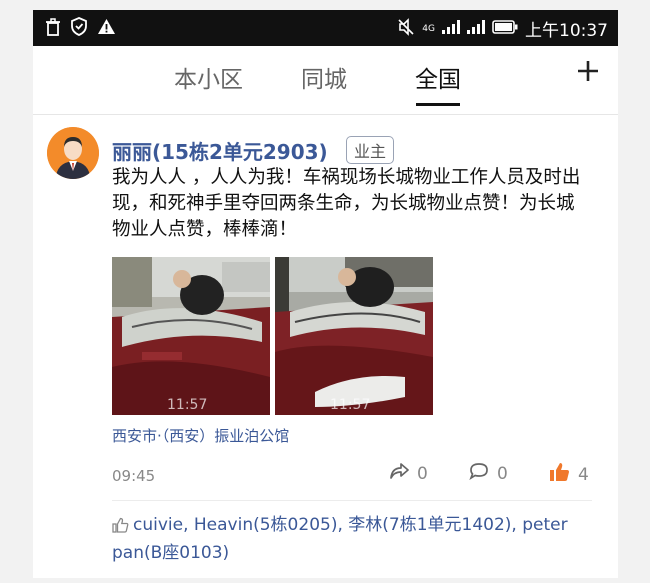 The width and height of the screenshot is (650, 583). What do you see at coordinates (583, 474) in the screenshot?
I see `like-count: 4` at bounding box center [583, 474].